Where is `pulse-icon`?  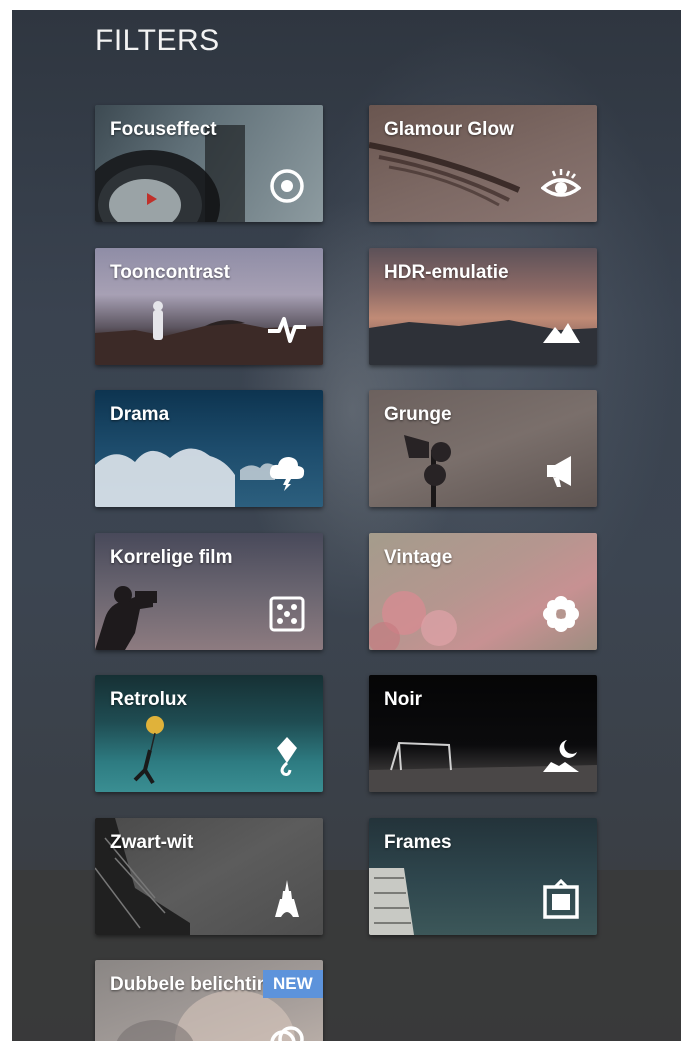
pulse-icon is located at coordinates (287, 329).